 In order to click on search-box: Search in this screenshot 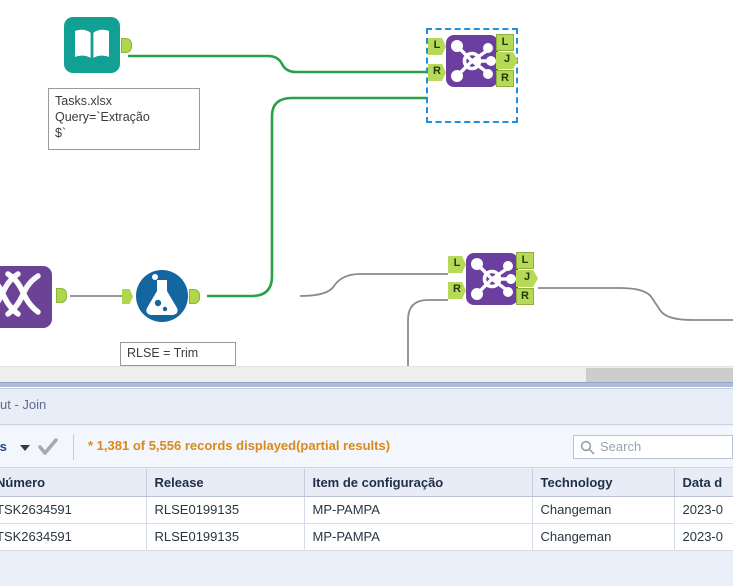, I will do `click(653, 447)`.